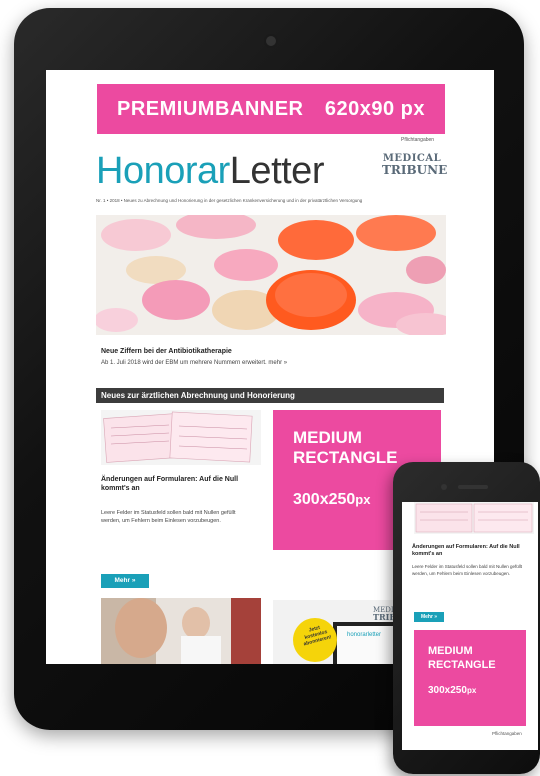 The width and height of the screenshot is (540, 776). I want to click on phone-more-button: Mehr », so click(429, 617).